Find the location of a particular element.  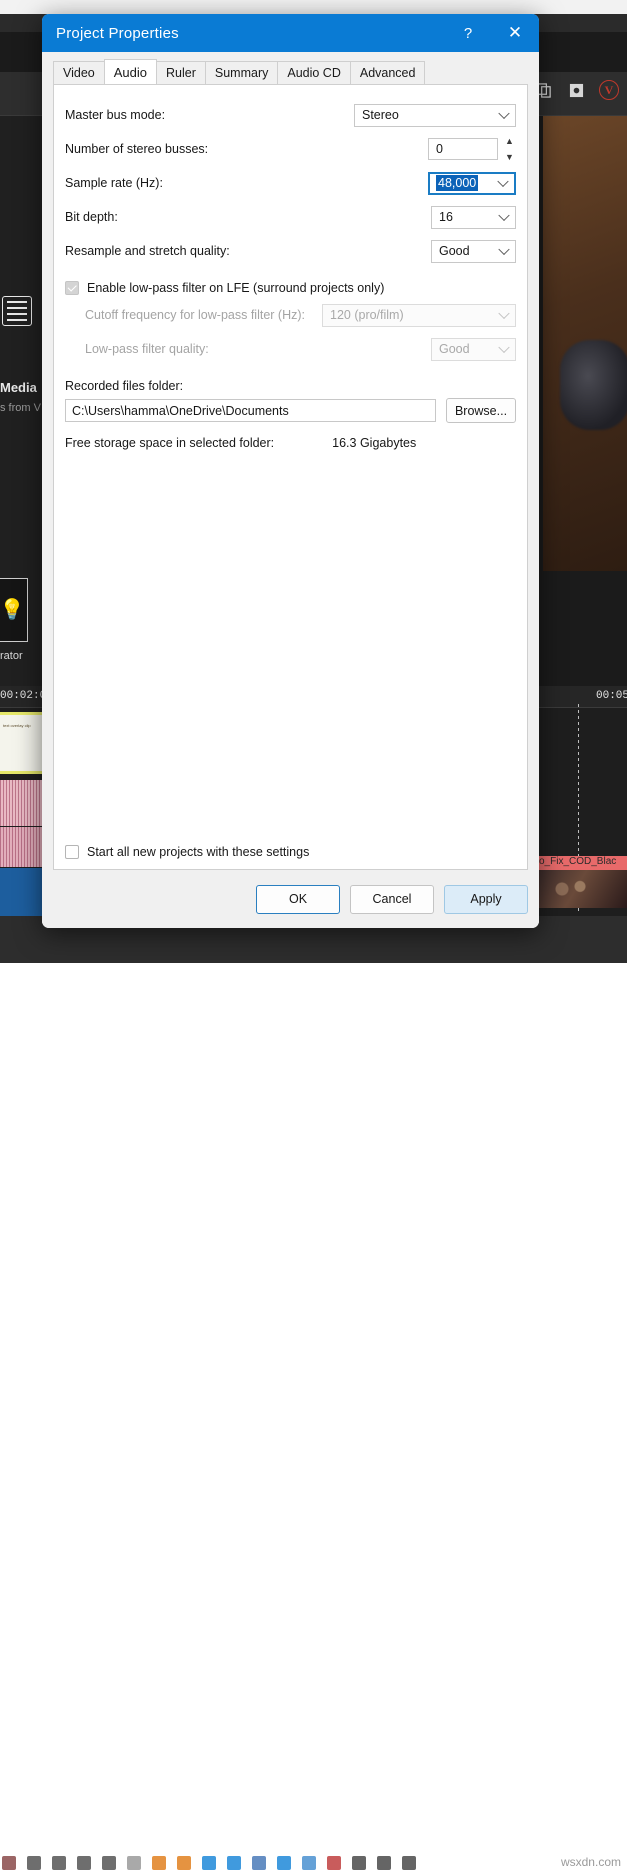

master-bus-mode-row: Master bus mode: Stereo is located at coordinates (290, 115).